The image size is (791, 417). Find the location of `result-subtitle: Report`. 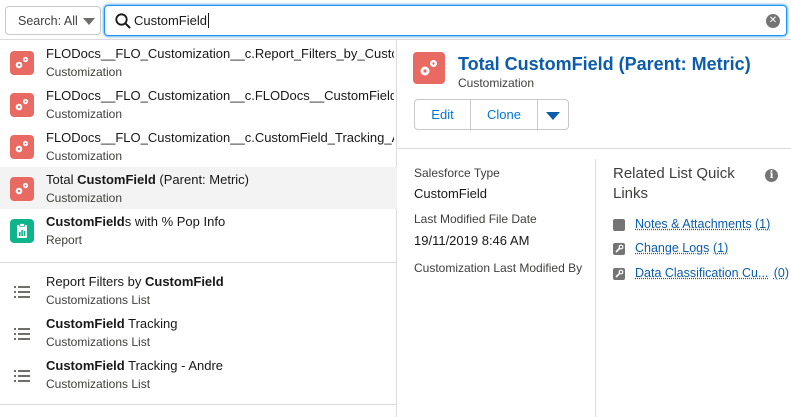

result-subtitle: Report is located at coordinates (64, 240).